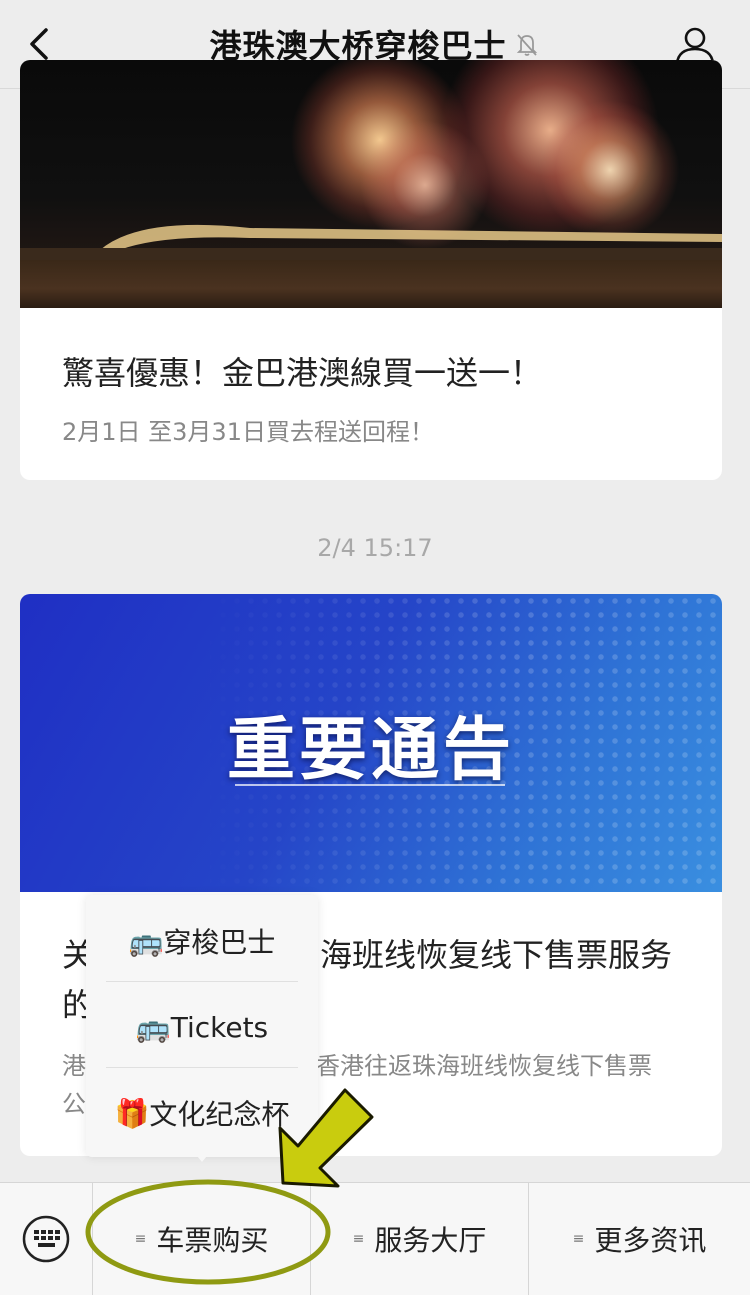 The width and height of the screenshot is (750, 1295). What do you see at coordinates (202, 1113) in the screenshot?
I see `submenu-item-souvenir-cup: 🎁 文化纪念杯` at bounding box center [202, 1113].